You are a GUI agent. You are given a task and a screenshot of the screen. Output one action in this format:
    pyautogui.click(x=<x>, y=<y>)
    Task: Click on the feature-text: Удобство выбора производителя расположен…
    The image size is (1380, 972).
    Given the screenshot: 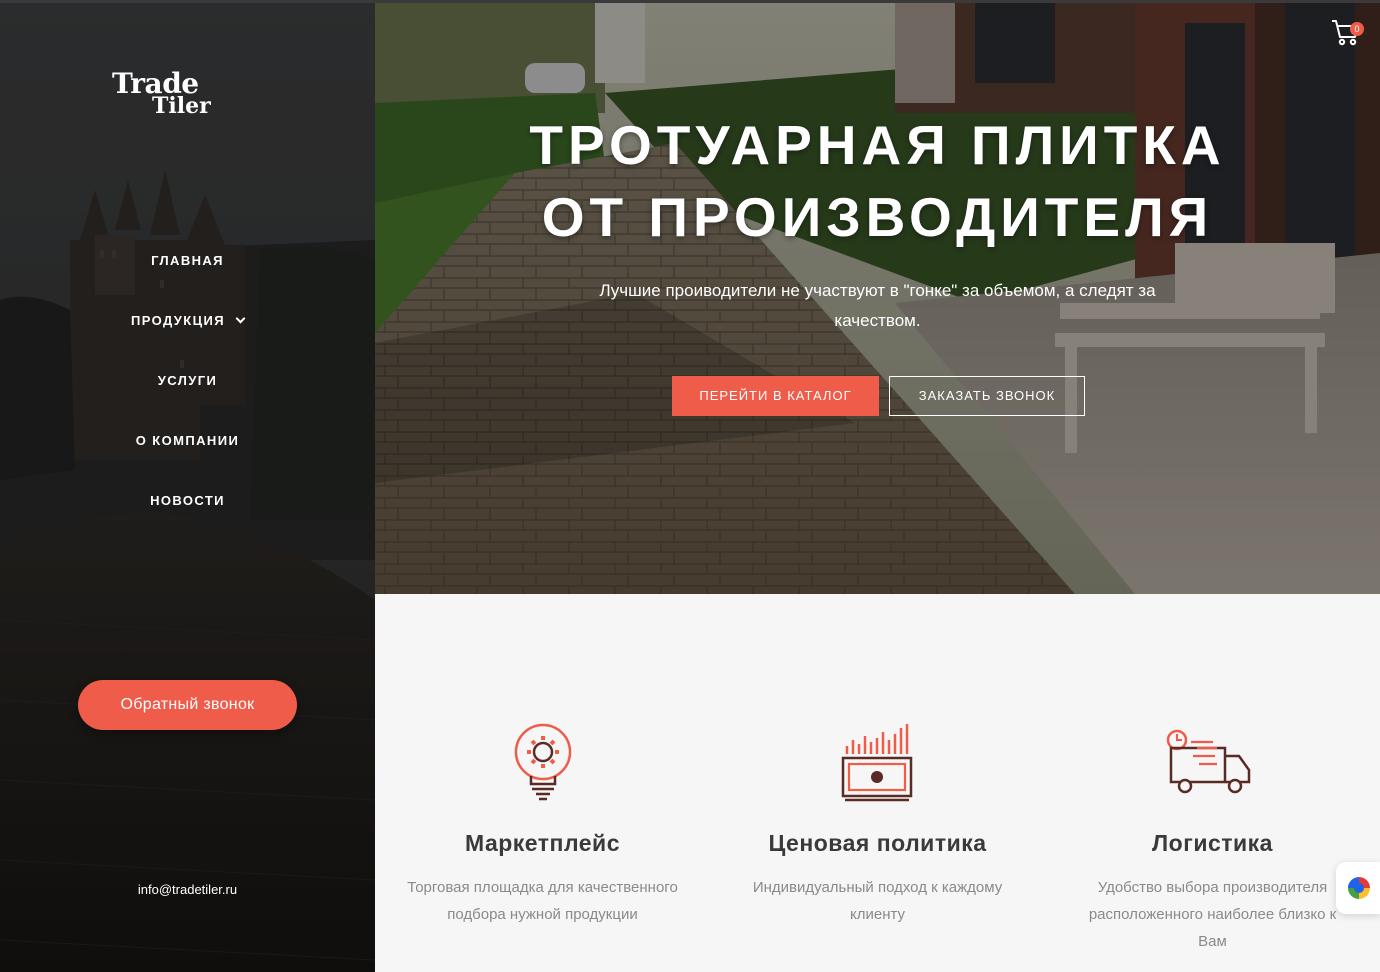 What is the action you would take?
    pyautogui.click(x=1212, y=914)
    